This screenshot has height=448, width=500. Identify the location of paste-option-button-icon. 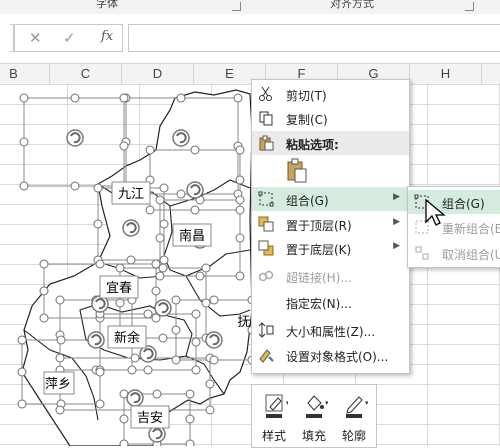
(297, 171).